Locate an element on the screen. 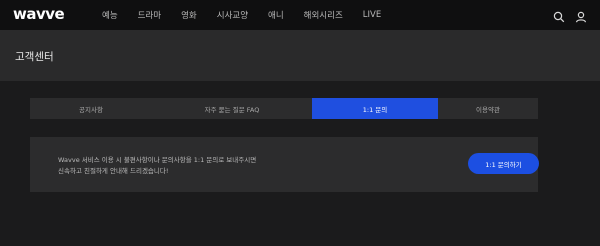 This screenshot has width=600, height=246. tab-notice: 공지사항 is located at coordinates (91, 108).